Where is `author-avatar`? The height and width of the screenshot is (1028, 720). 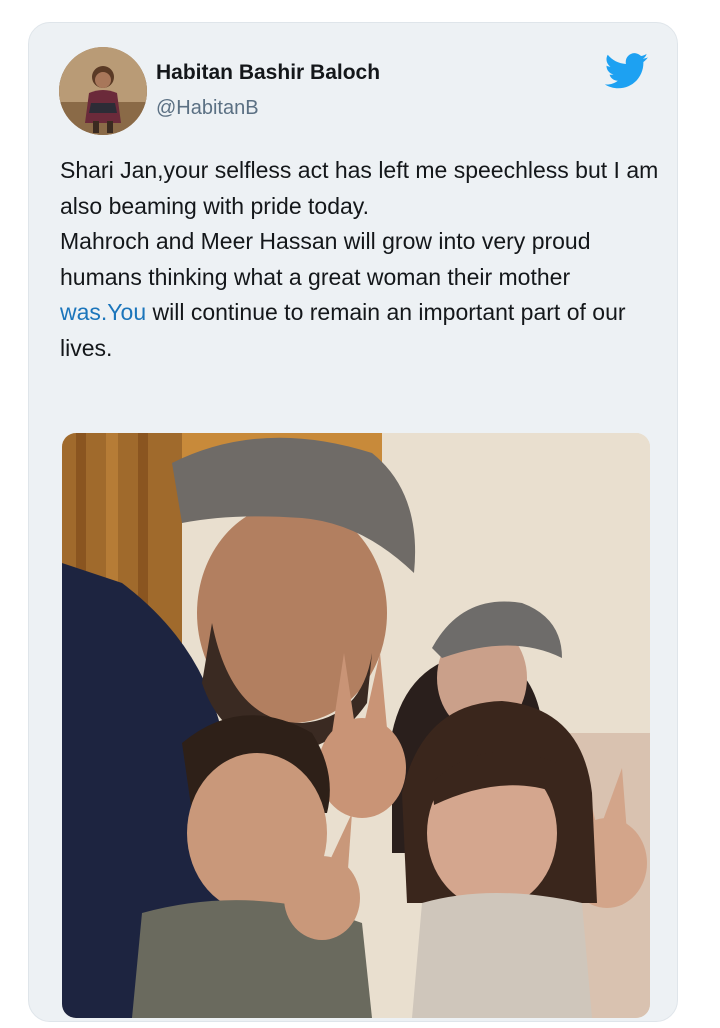
author-avatar is located at coordinates (103, 91).